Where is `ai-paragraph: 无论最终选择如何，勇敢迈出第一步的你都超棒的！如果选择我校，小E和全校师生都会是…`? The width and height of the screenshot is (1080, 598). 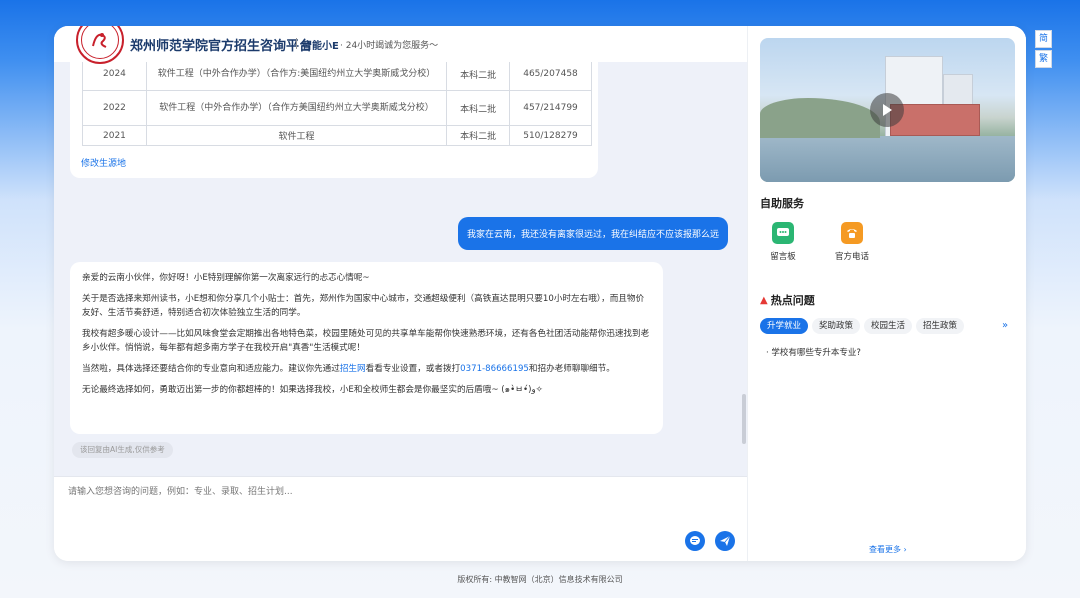 ai-paragraph: 无论最终选择如何，勇敢迈出第一步的你都超棒的！如果选择我校，小E和全校师生都会是… is located at coordinates (312, 390).